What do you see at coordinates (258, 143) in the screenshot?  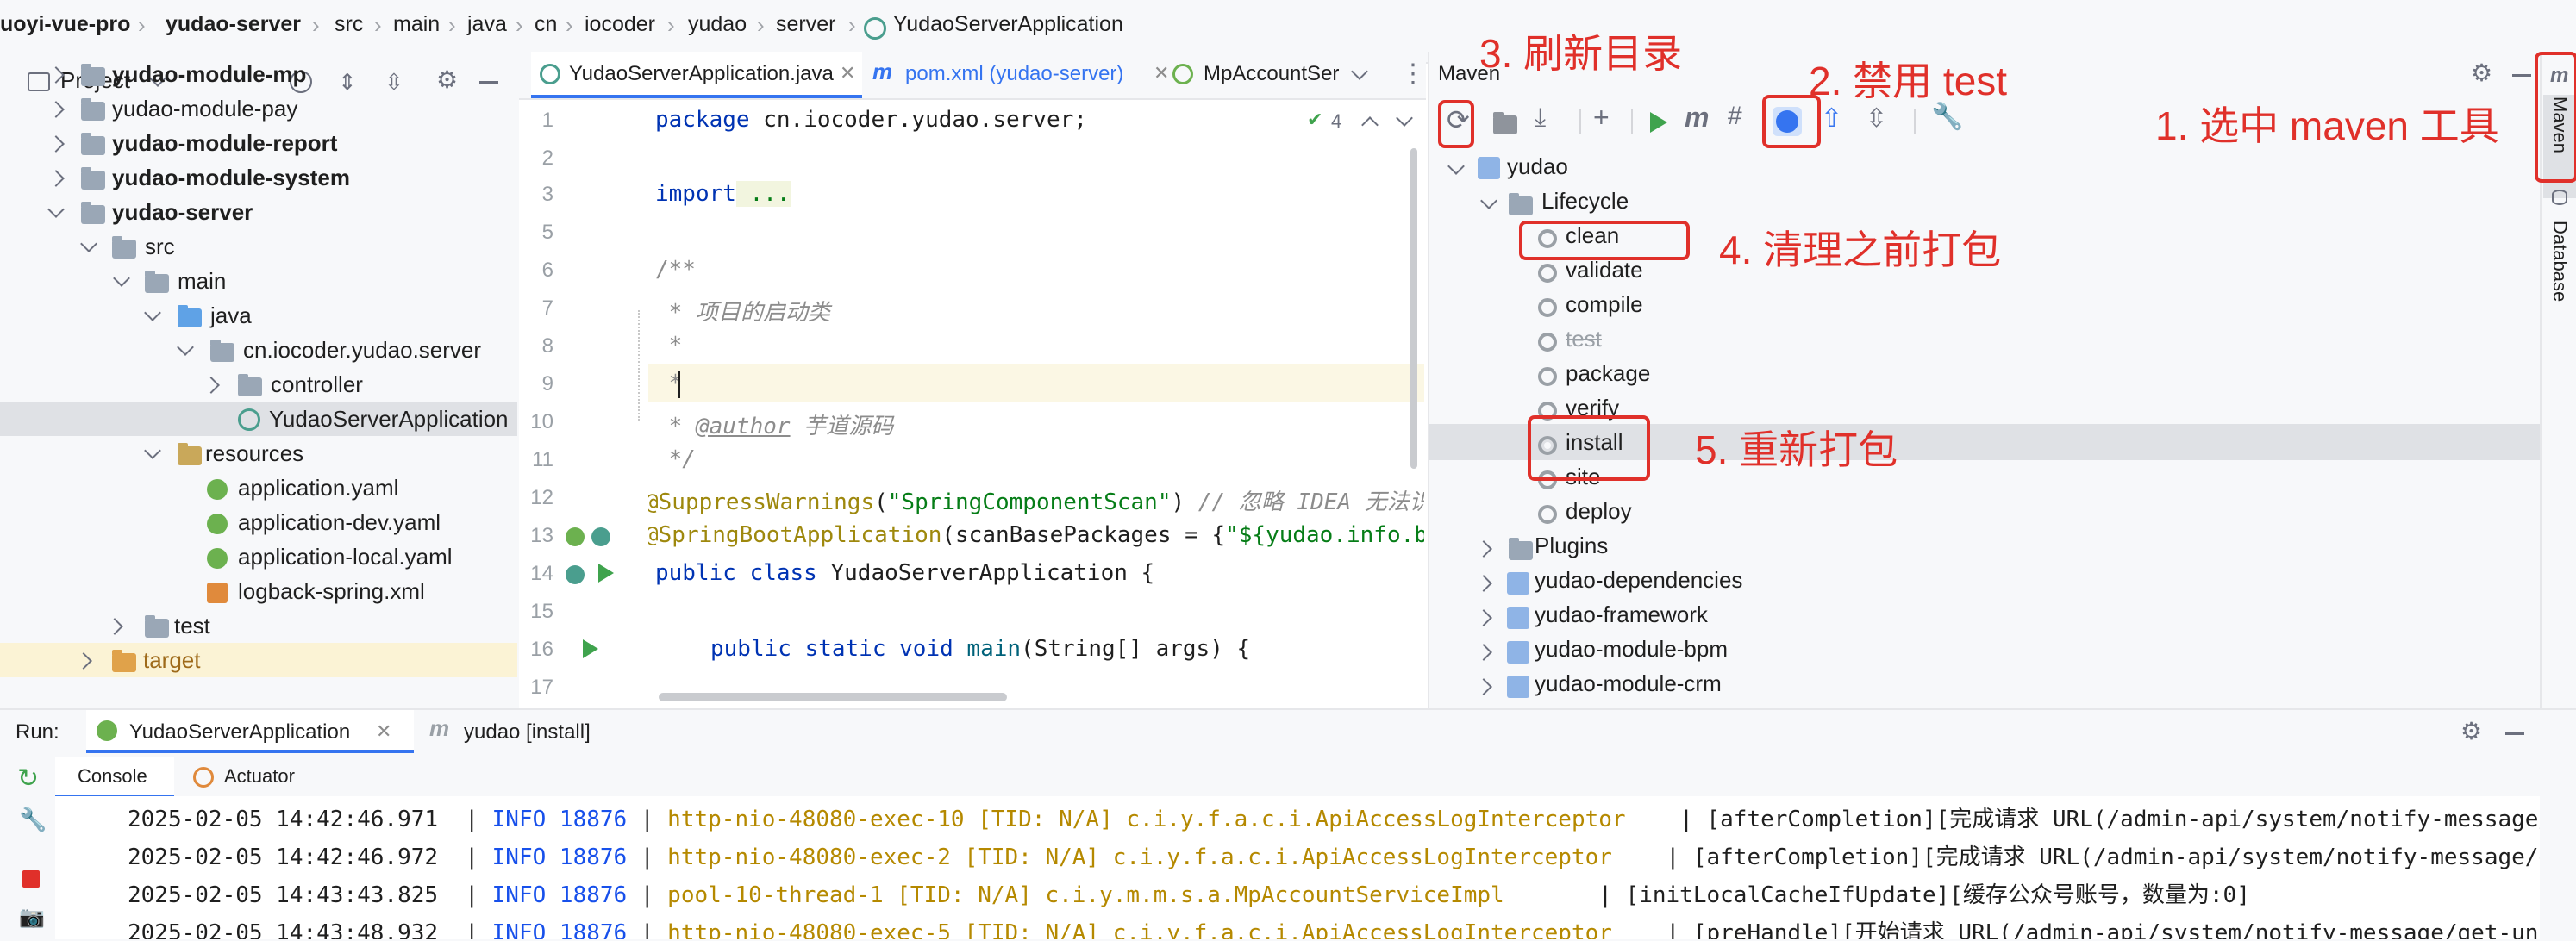 I see `tree-item: yudao-module-report` at bounding box center [258, 143].